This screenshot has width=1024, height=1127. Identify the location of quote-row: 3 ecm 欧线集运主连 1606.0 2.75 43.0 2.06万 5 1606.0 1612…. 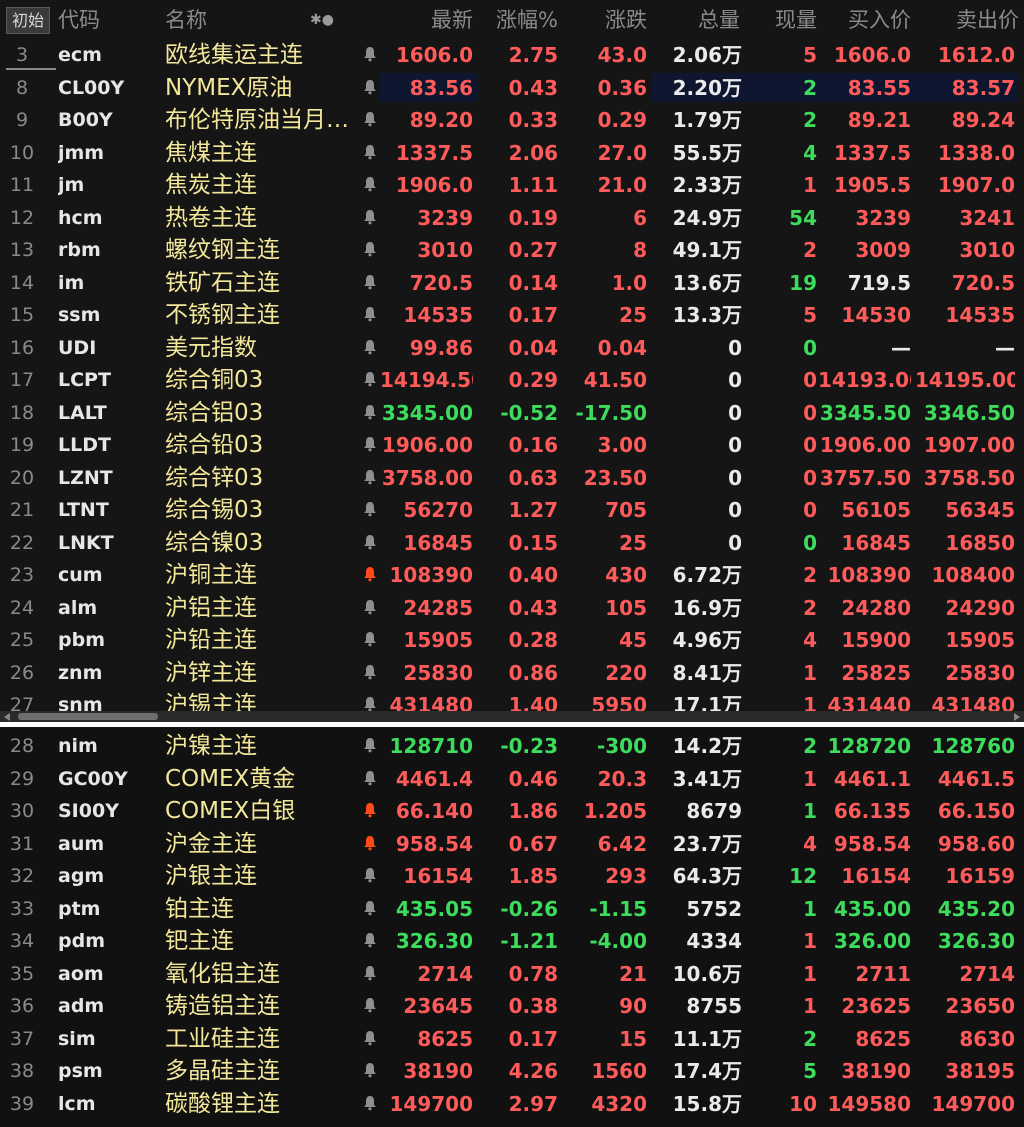
(512, 54).